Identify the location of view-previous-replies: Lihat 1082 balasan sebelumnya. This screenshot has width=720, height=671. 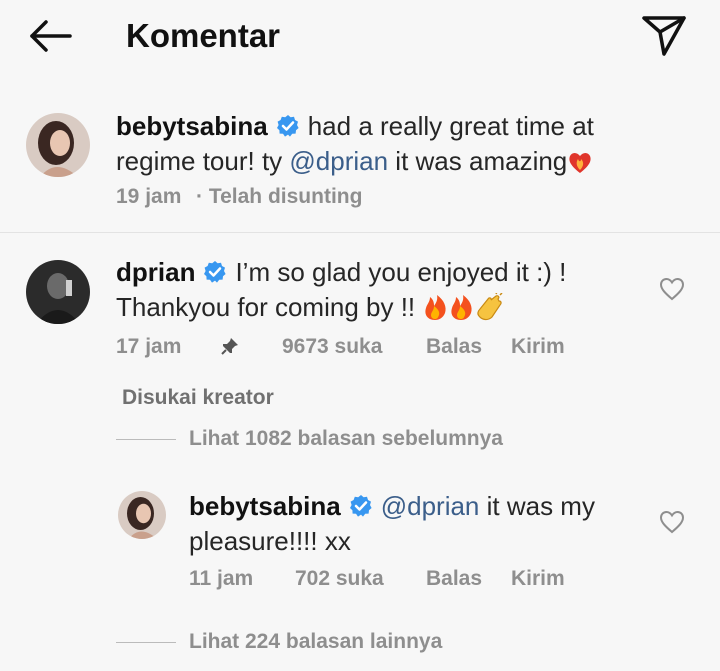
(346, 439).